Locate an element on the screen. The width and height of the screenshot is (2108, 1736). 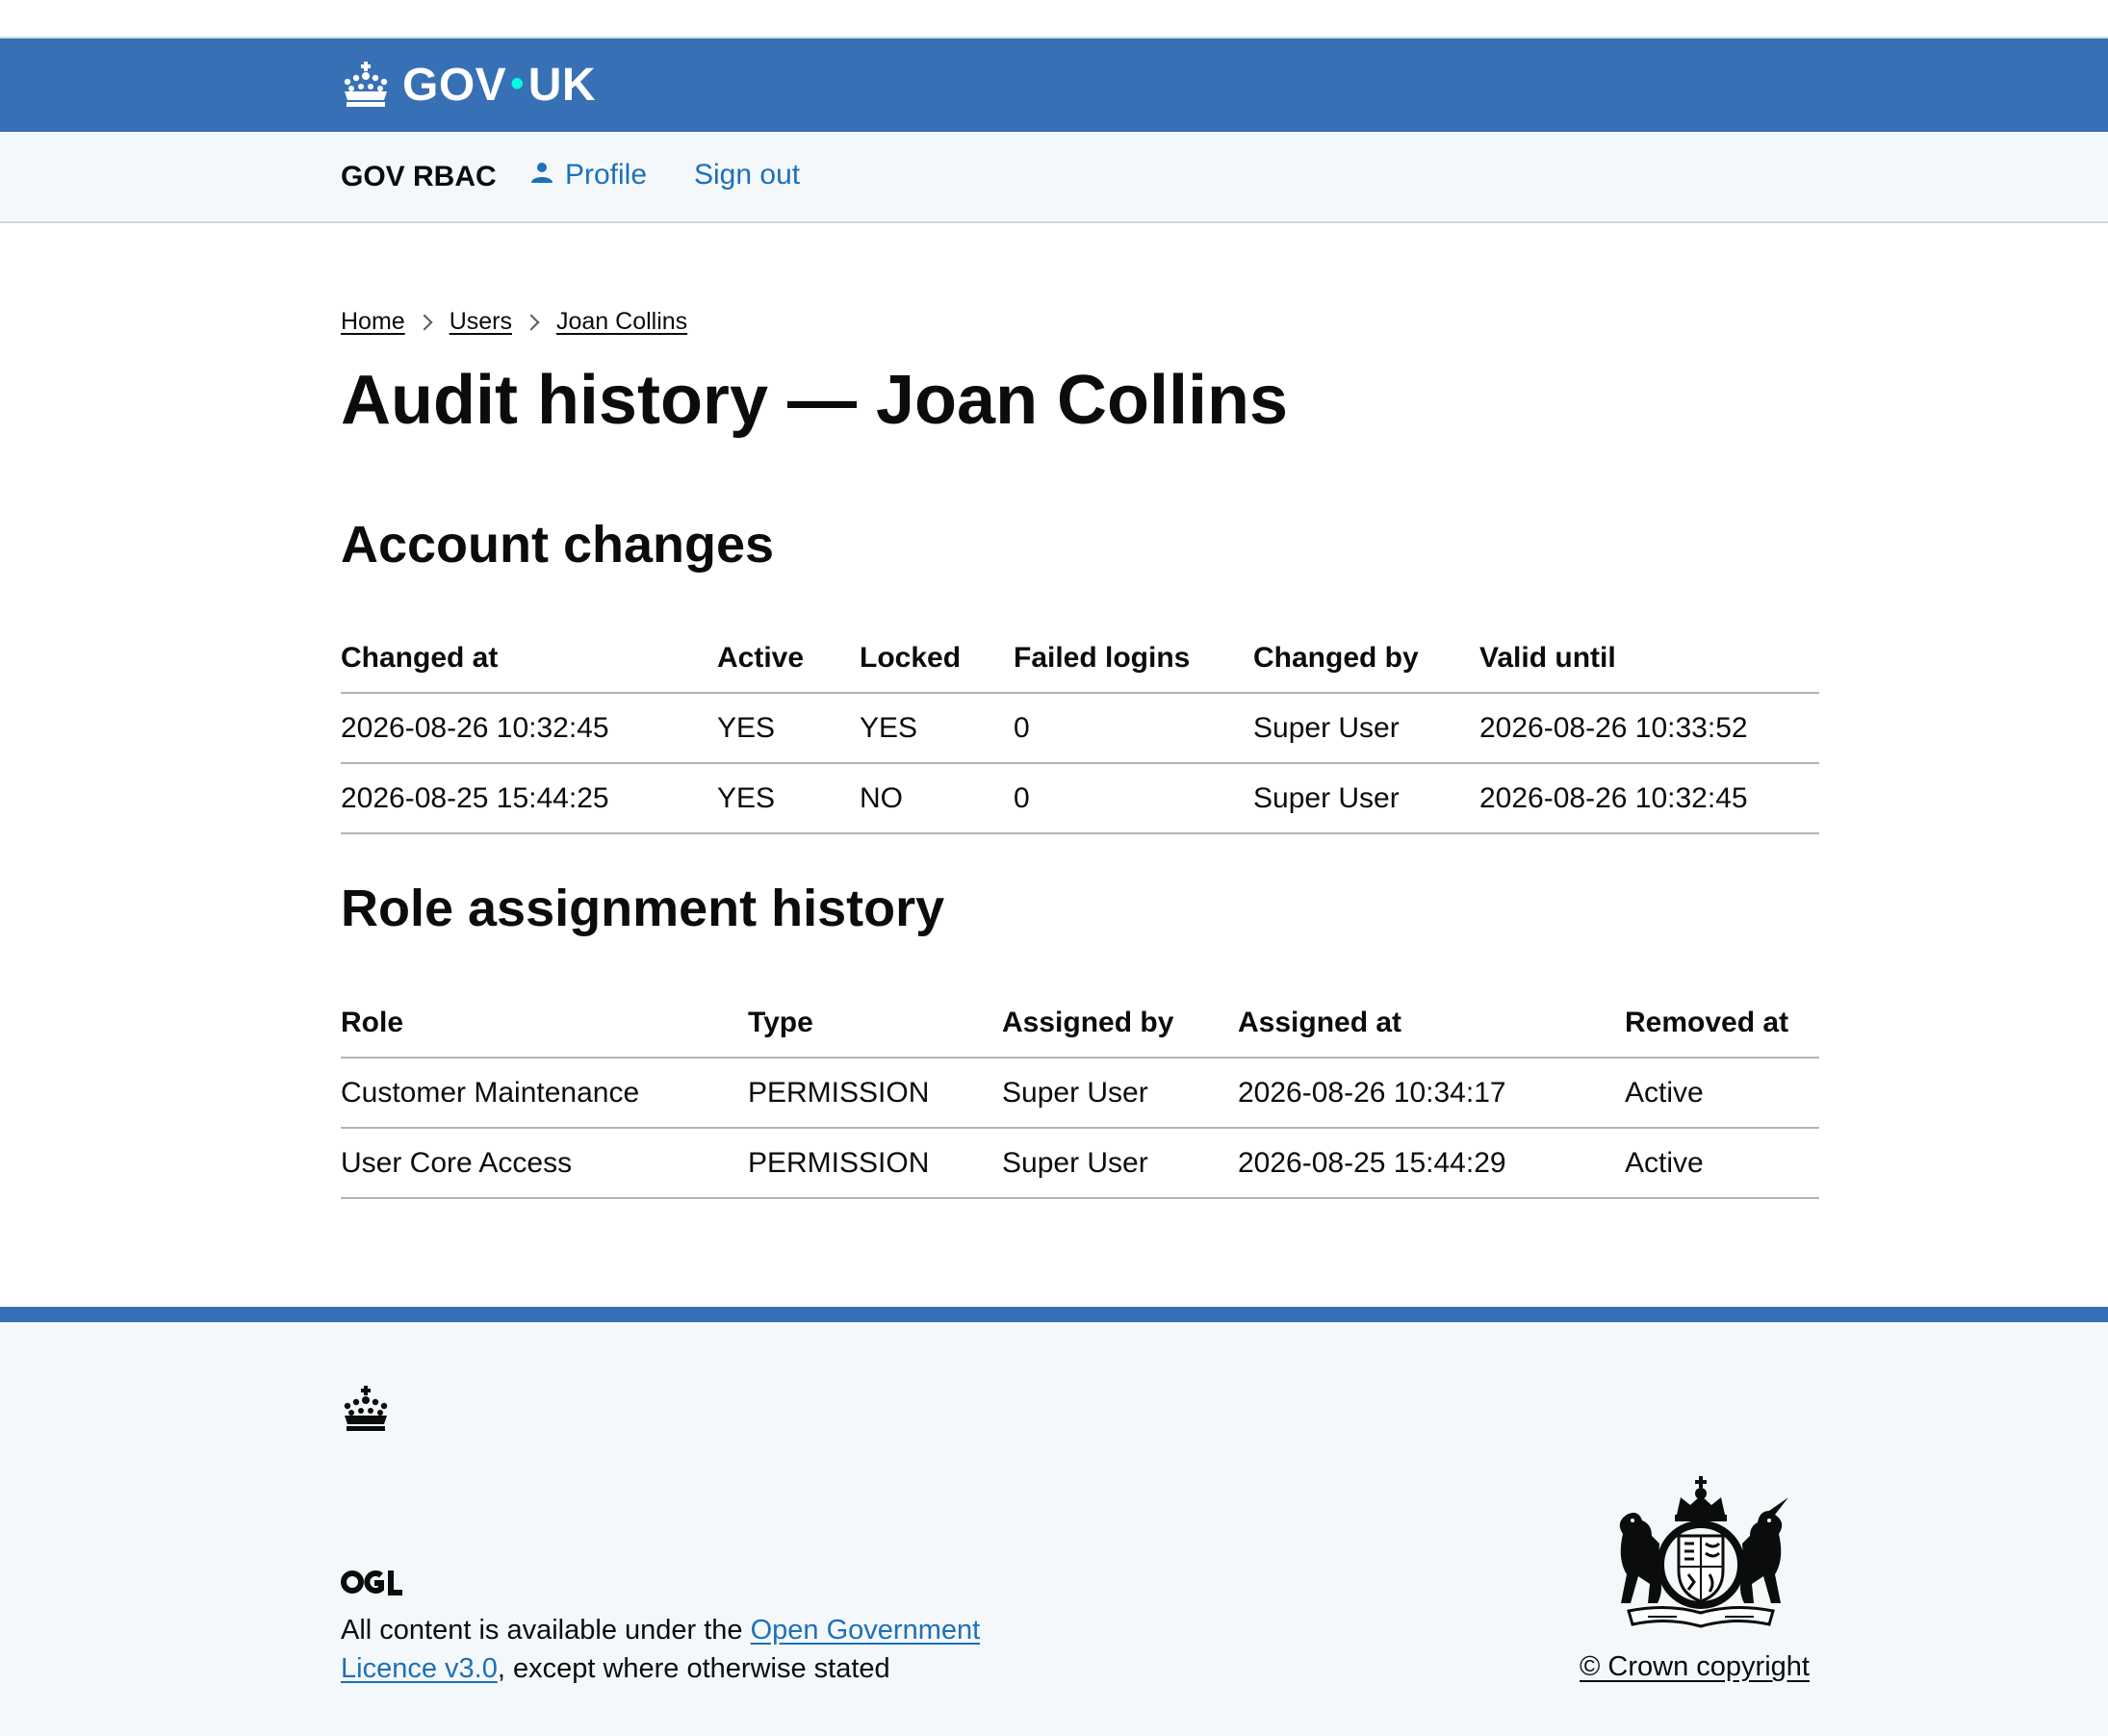
breadcrumb-home: Home is located at coordinates (373, 322).